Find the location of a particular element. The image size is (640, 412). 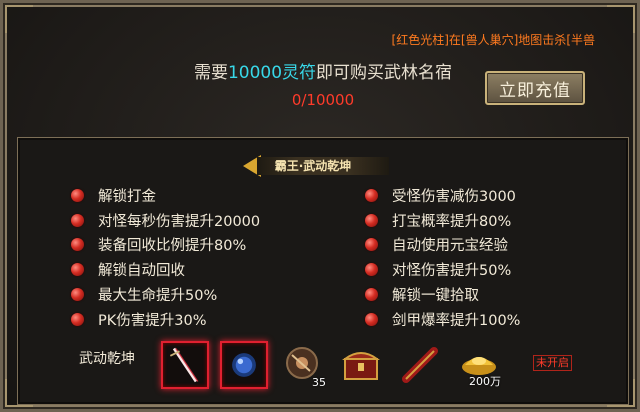

benefit-item: 装备回收比例提升80% is located at coordinates (165, 245).